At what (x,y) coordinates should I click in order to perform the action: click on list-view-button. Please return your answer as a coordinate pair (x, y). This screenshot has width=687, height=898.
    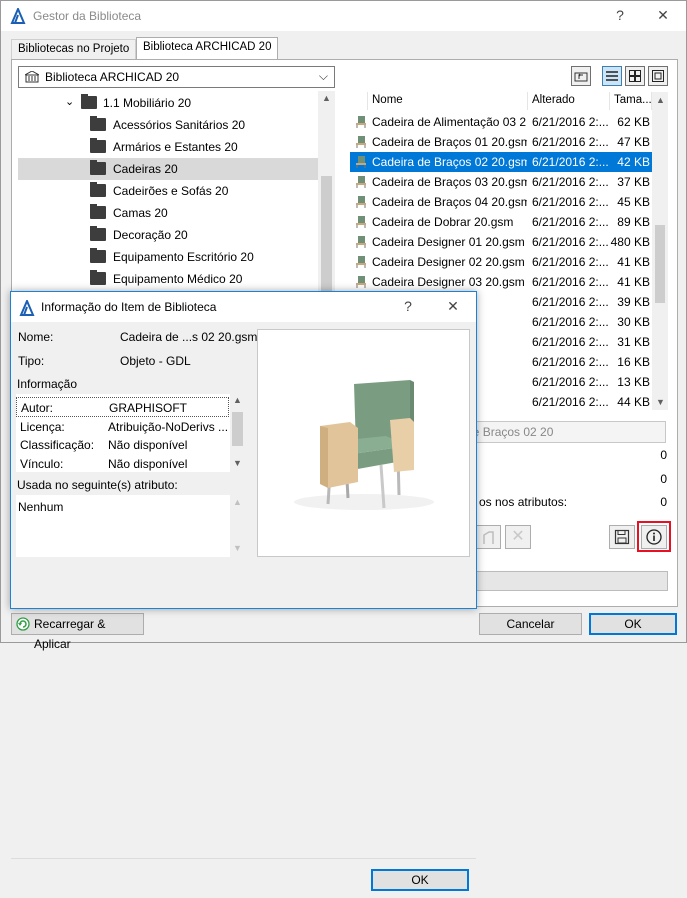
    Looking at the image, I should click on (612, 76).